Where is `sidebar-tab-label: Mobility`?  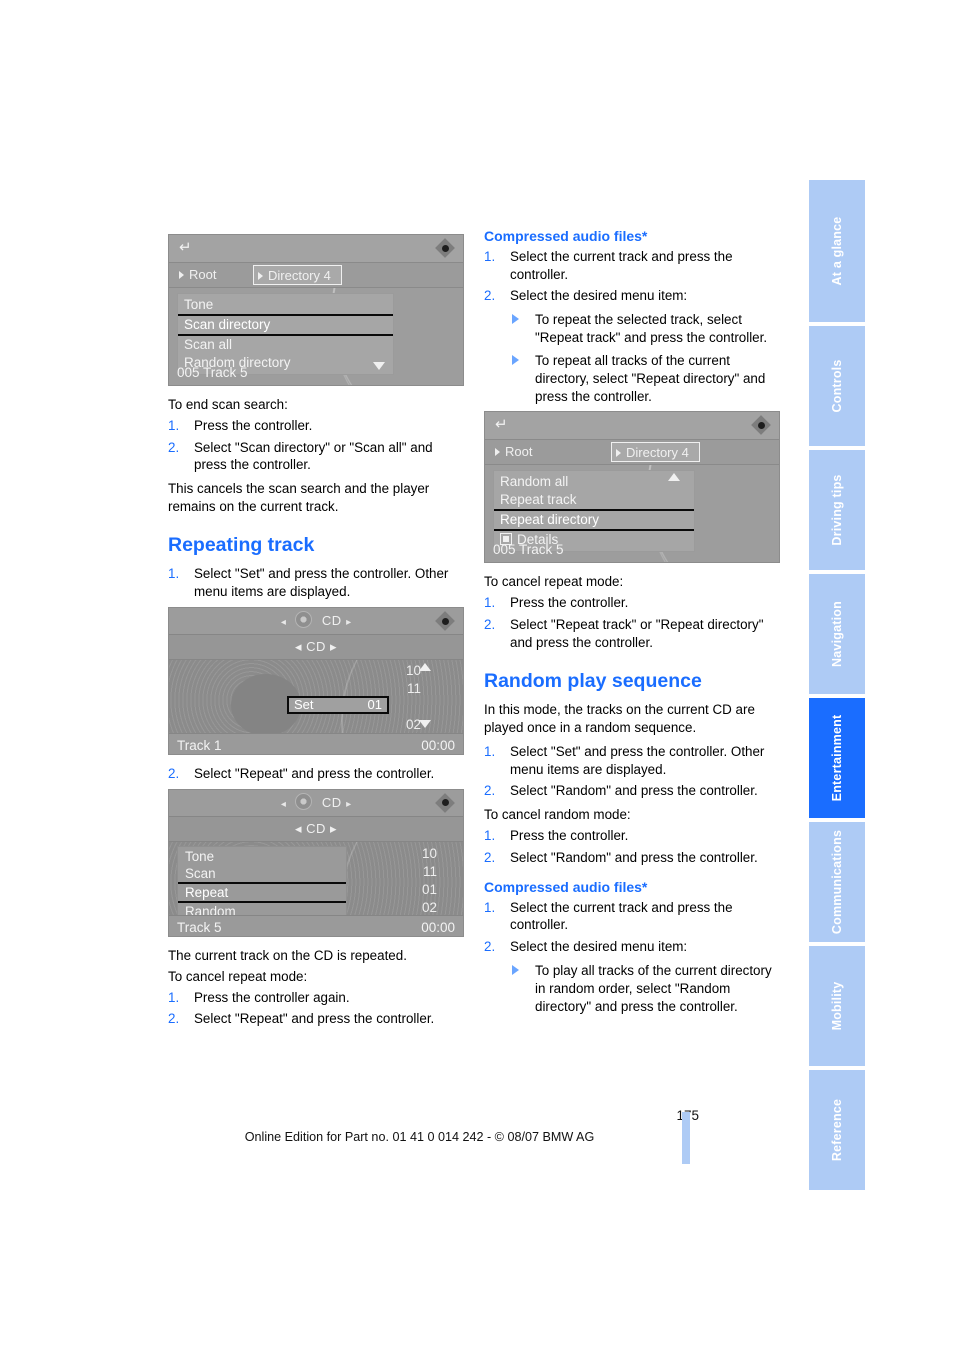 sidebar-tab-label: Mobility is located at coordinates (837, 1006).